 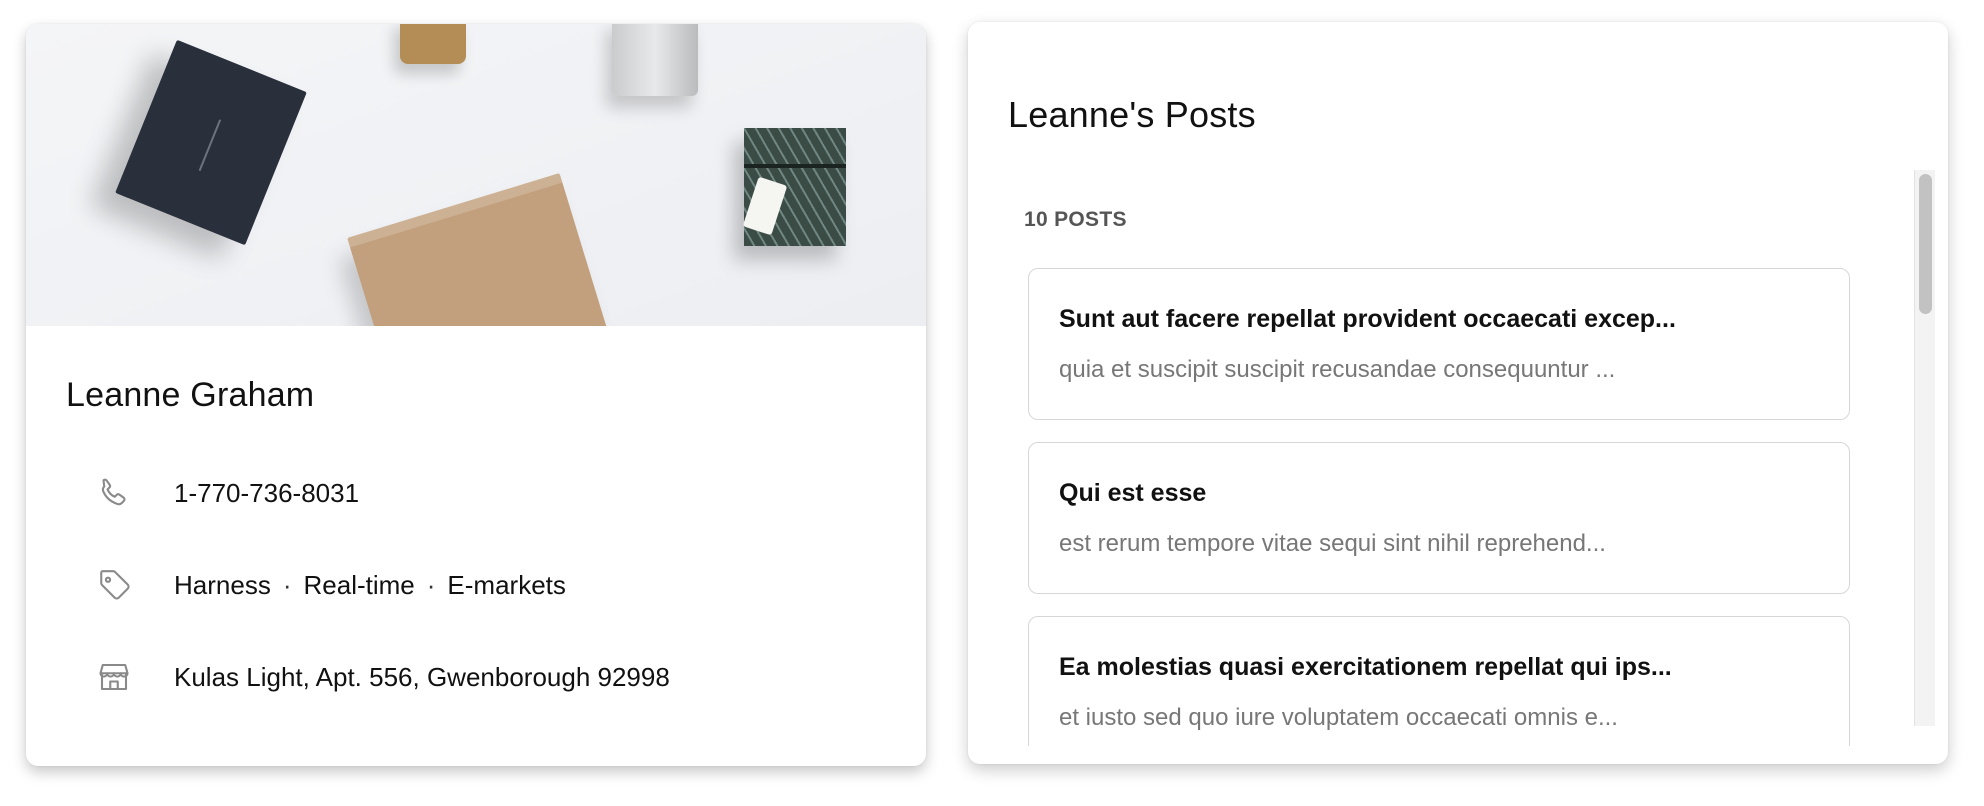 I want to click on tags-list: Harness · Real-time · E-markets, so click(x=370, y=585).